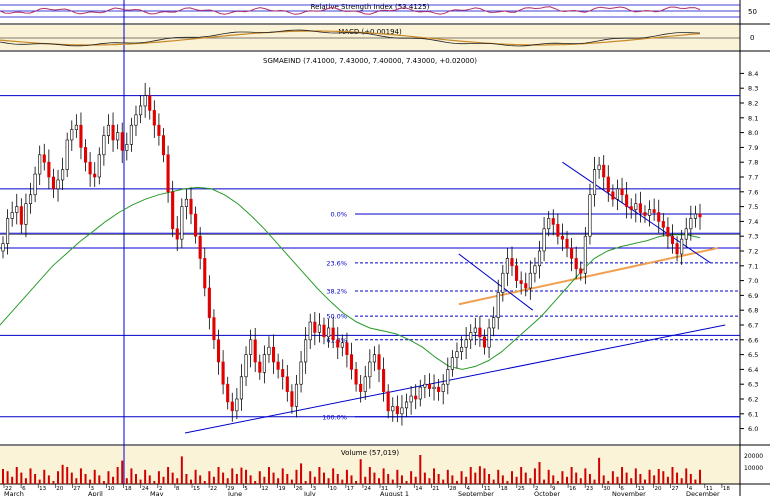 This screenshot has height=496, width=770. Describe the element at coordinates (703, 493) in the screenshot. I see `x-month-label: December` at that location.